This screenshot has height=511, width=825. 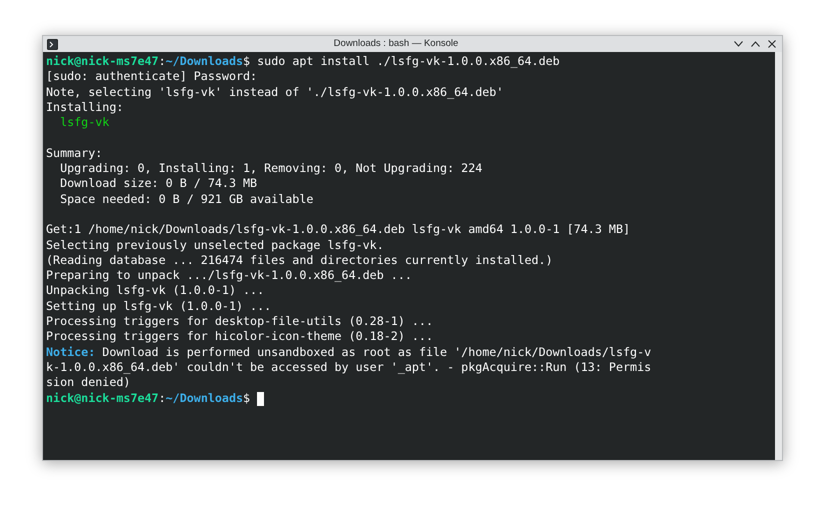 I want to click on output-line: Space needed: 0 B / 921 GB available, so click(x=186, y=199).